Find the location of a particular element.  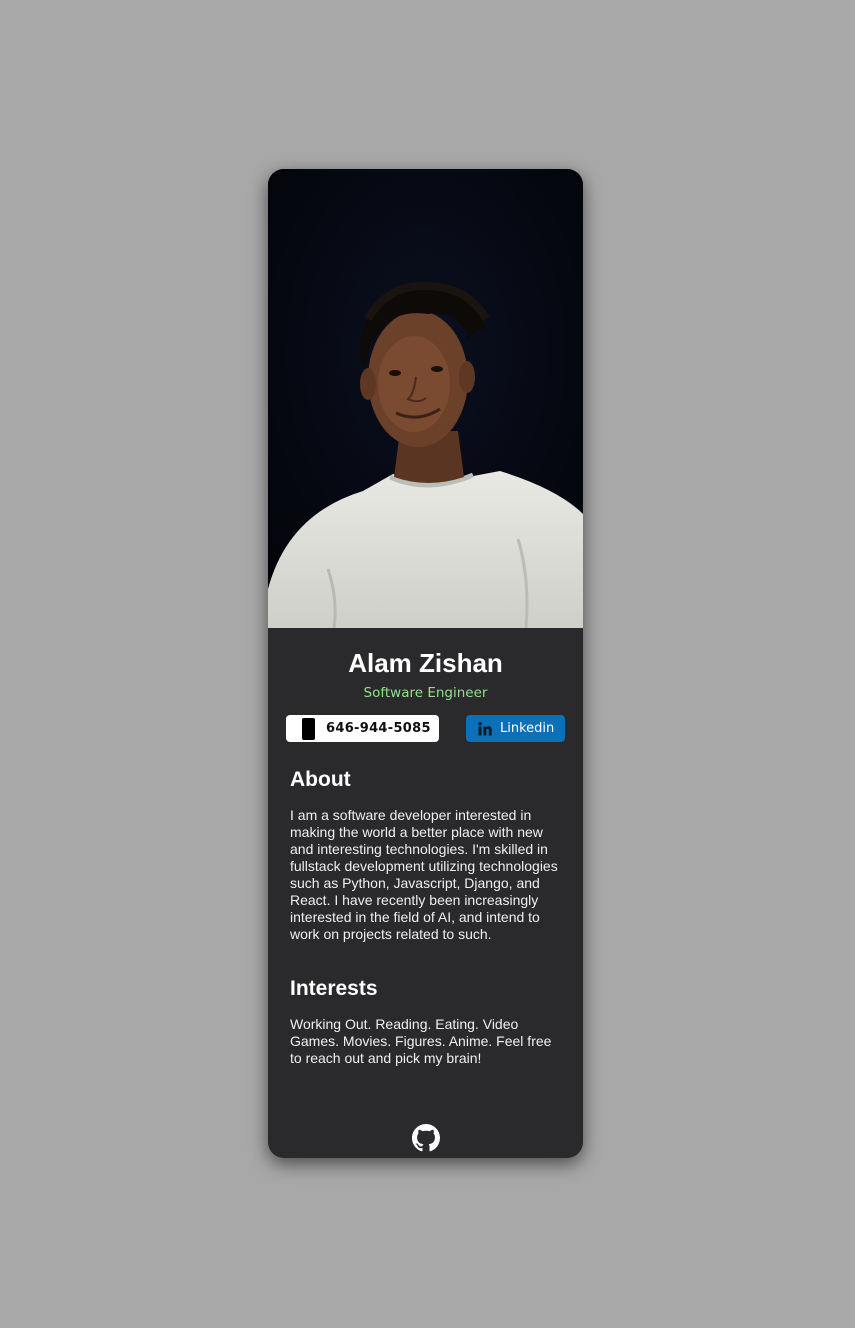

profile-name: Alam Zishan is located at coordinates (425, 663).